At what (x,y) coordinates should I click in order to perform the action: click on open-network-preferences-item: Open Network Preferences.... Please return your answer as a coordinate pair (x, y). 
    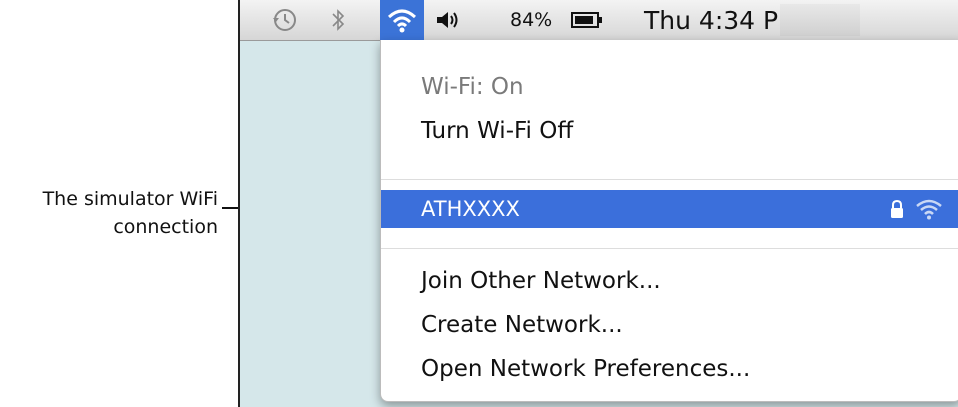
    Looking at the image, I should click on (669, 369).